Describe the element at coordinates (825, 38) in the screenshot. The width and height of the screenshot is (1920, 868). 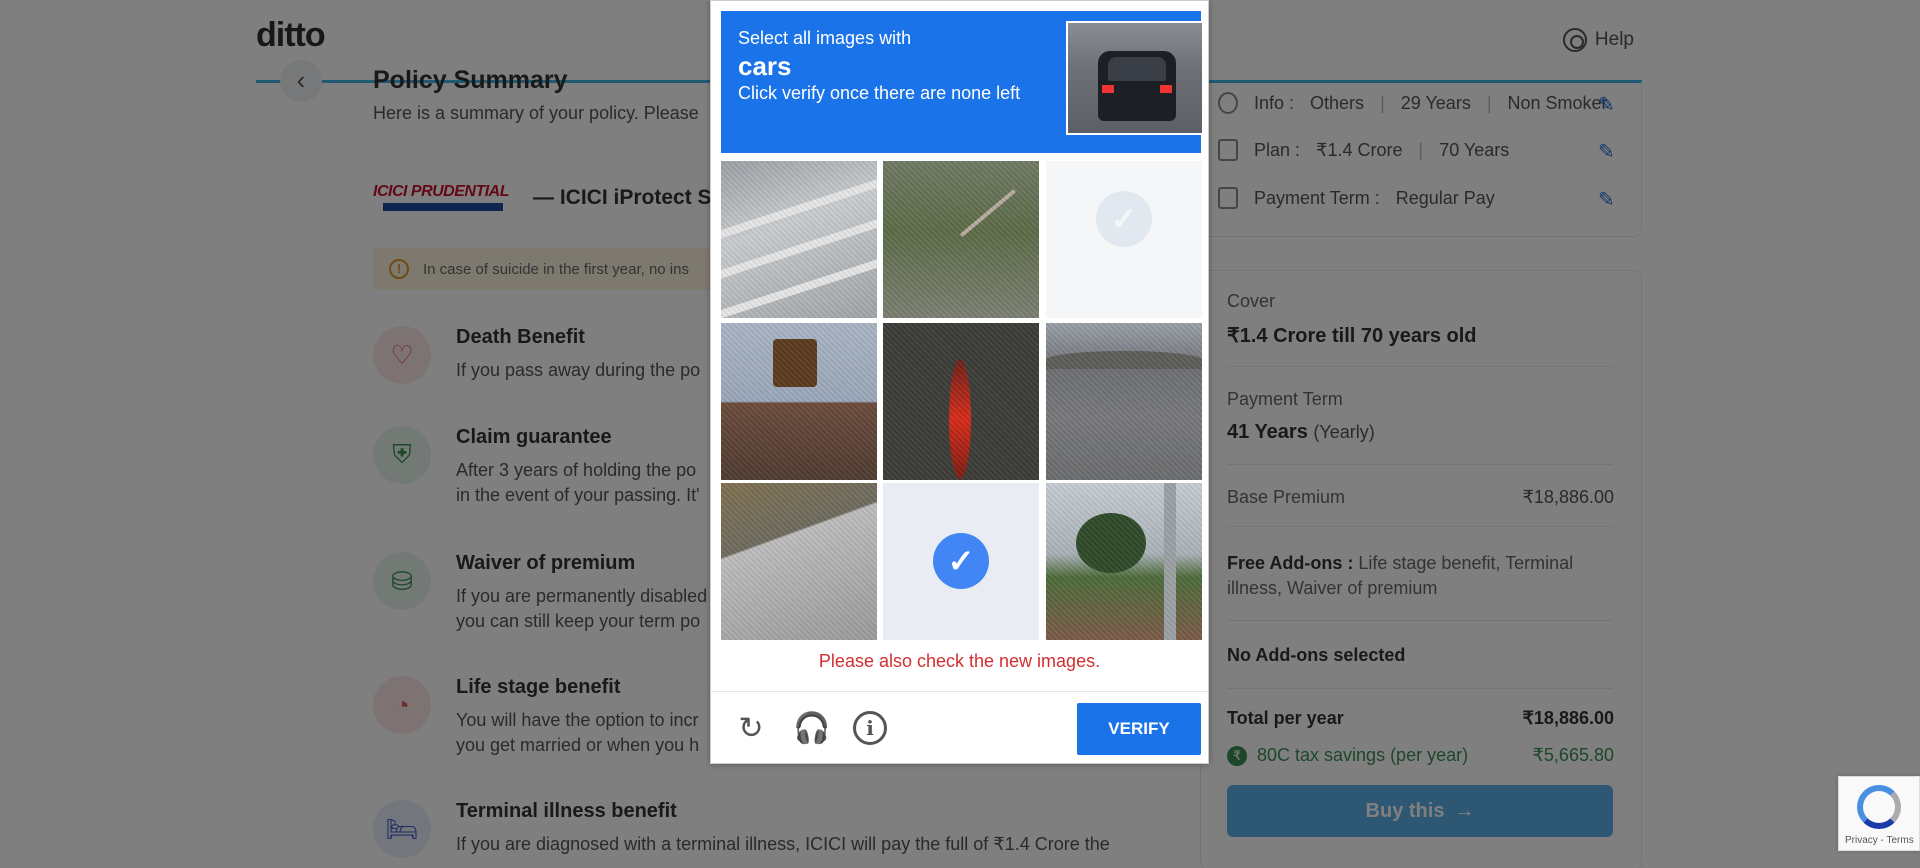
I see `instruction-line: Select all images with` at that location.